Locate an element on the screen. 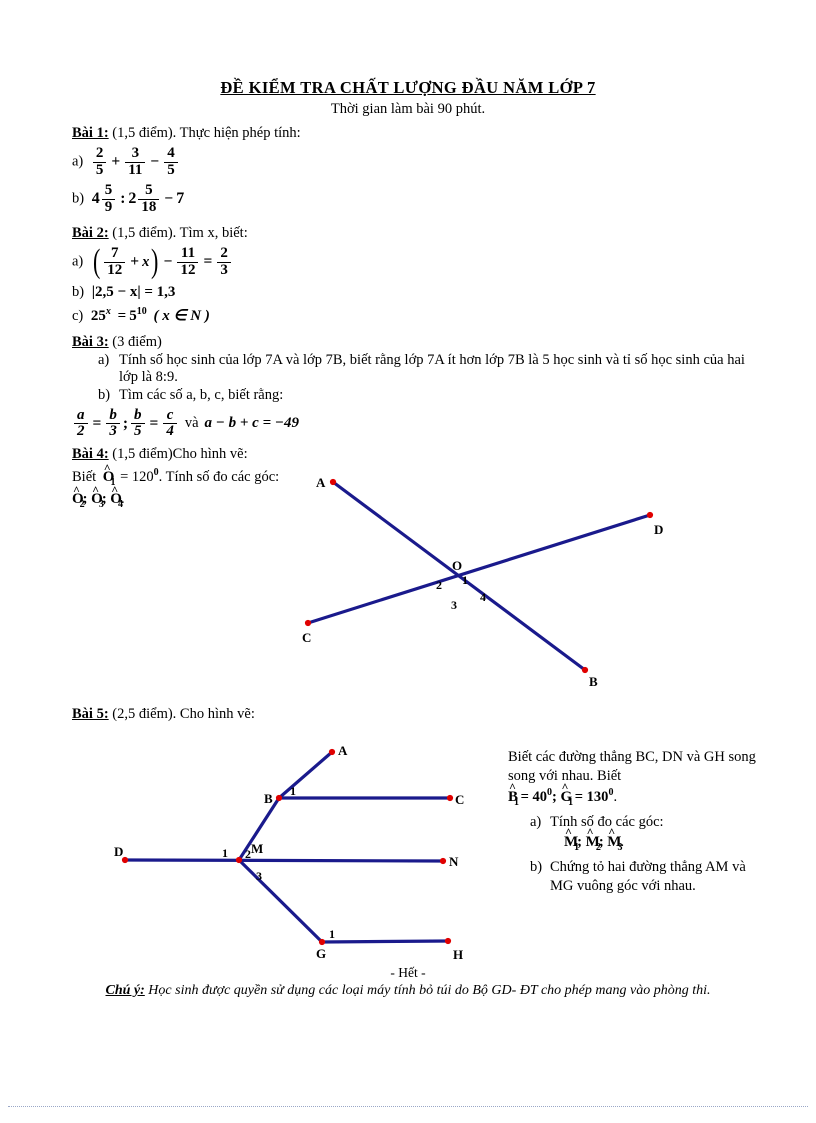  fraction: 2 3 is located at coordinates (224, 262).